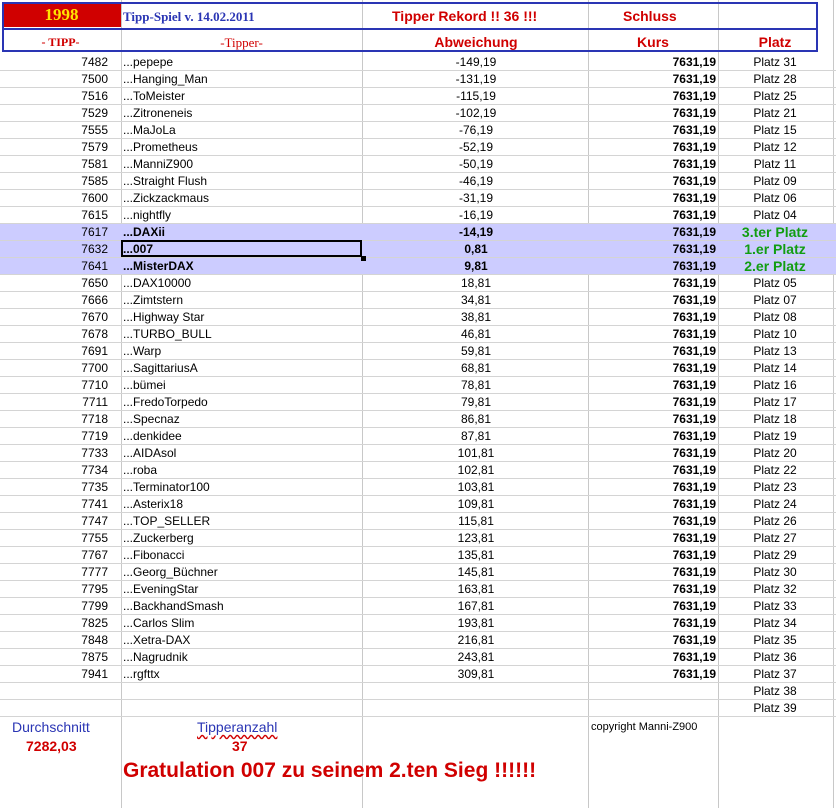 The height and width of the screenshot is (808, 836). Describe the element at coordinates (54, 385) in the screenshot. I see `tipp-cell: 7710` at that location.